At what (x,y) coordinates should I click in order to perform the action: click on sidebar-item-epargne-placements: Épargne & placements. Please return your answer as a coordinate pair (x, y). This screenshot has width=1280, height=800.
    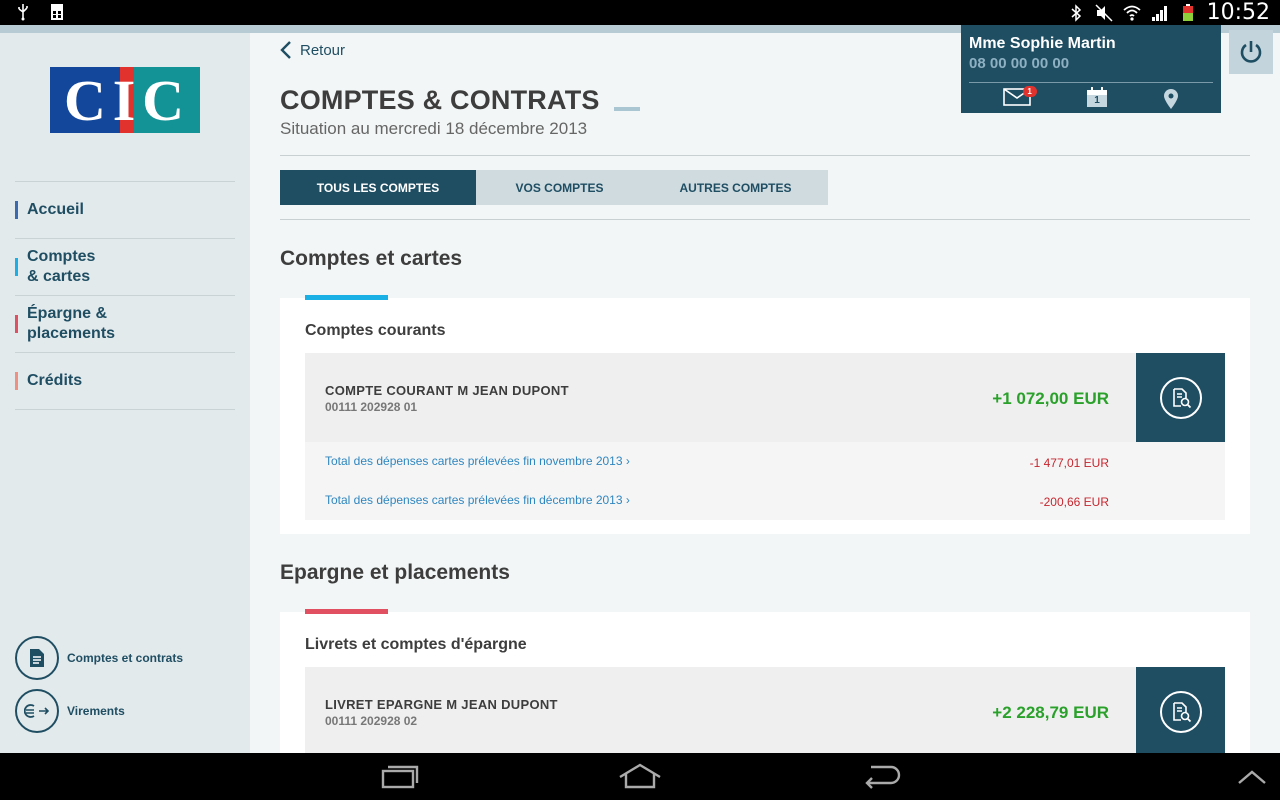
    Looking at the image, I should click on (125, 324).